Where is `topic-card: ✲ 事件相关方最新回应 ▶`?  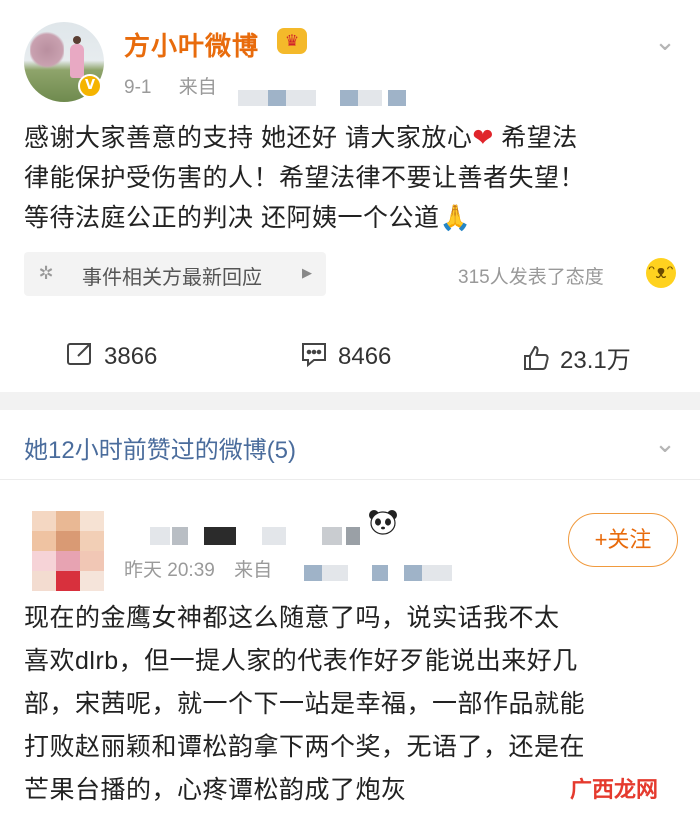 topic-card: ✲ 事件相关方最新回应 ▶ is located at coordinates (175, 274).